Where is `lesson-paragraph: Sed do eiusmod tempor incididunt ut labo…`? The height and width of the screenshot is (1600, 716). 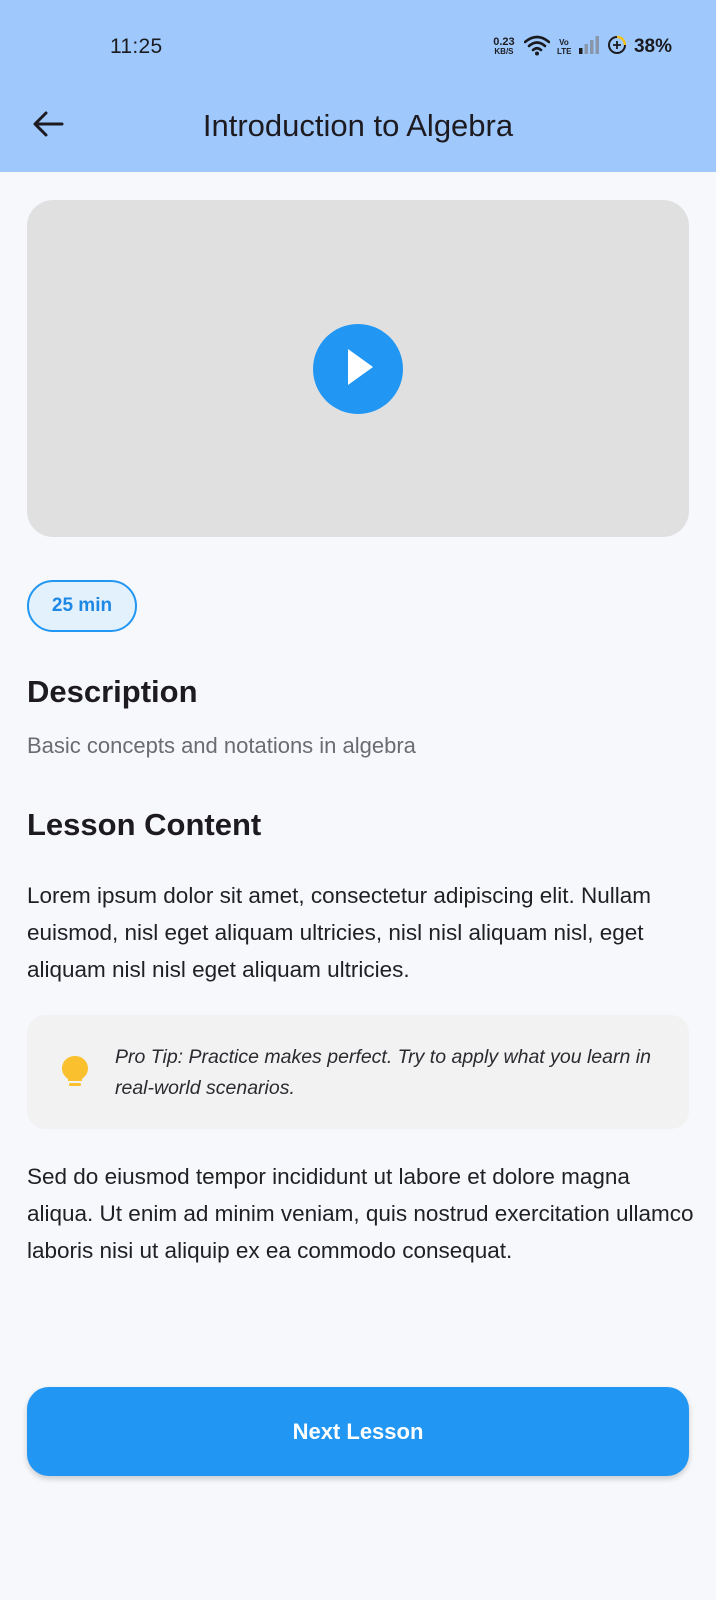
lesson-paragraph: Sed do eiusmod tempor incididunt ut labo… is located at coordinates (360, 1213).